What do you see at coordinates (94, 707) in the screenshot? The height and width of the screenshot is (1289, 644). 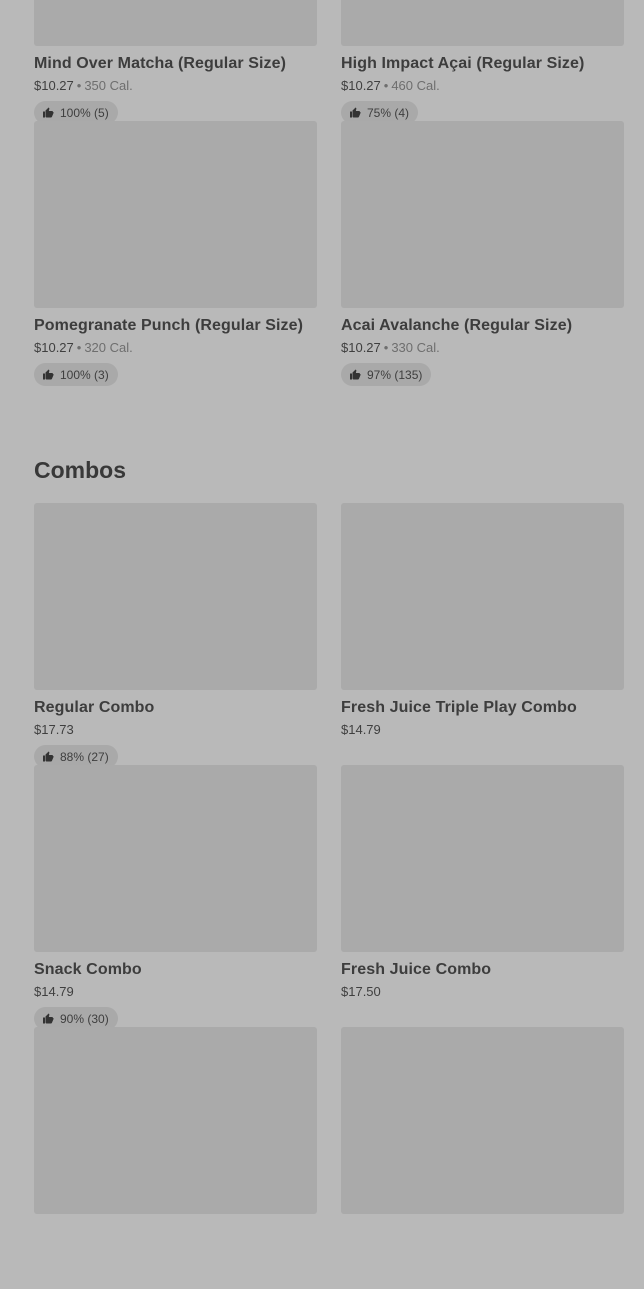 I see `item-title: Regular Combo` at bounding box center [94, 707].